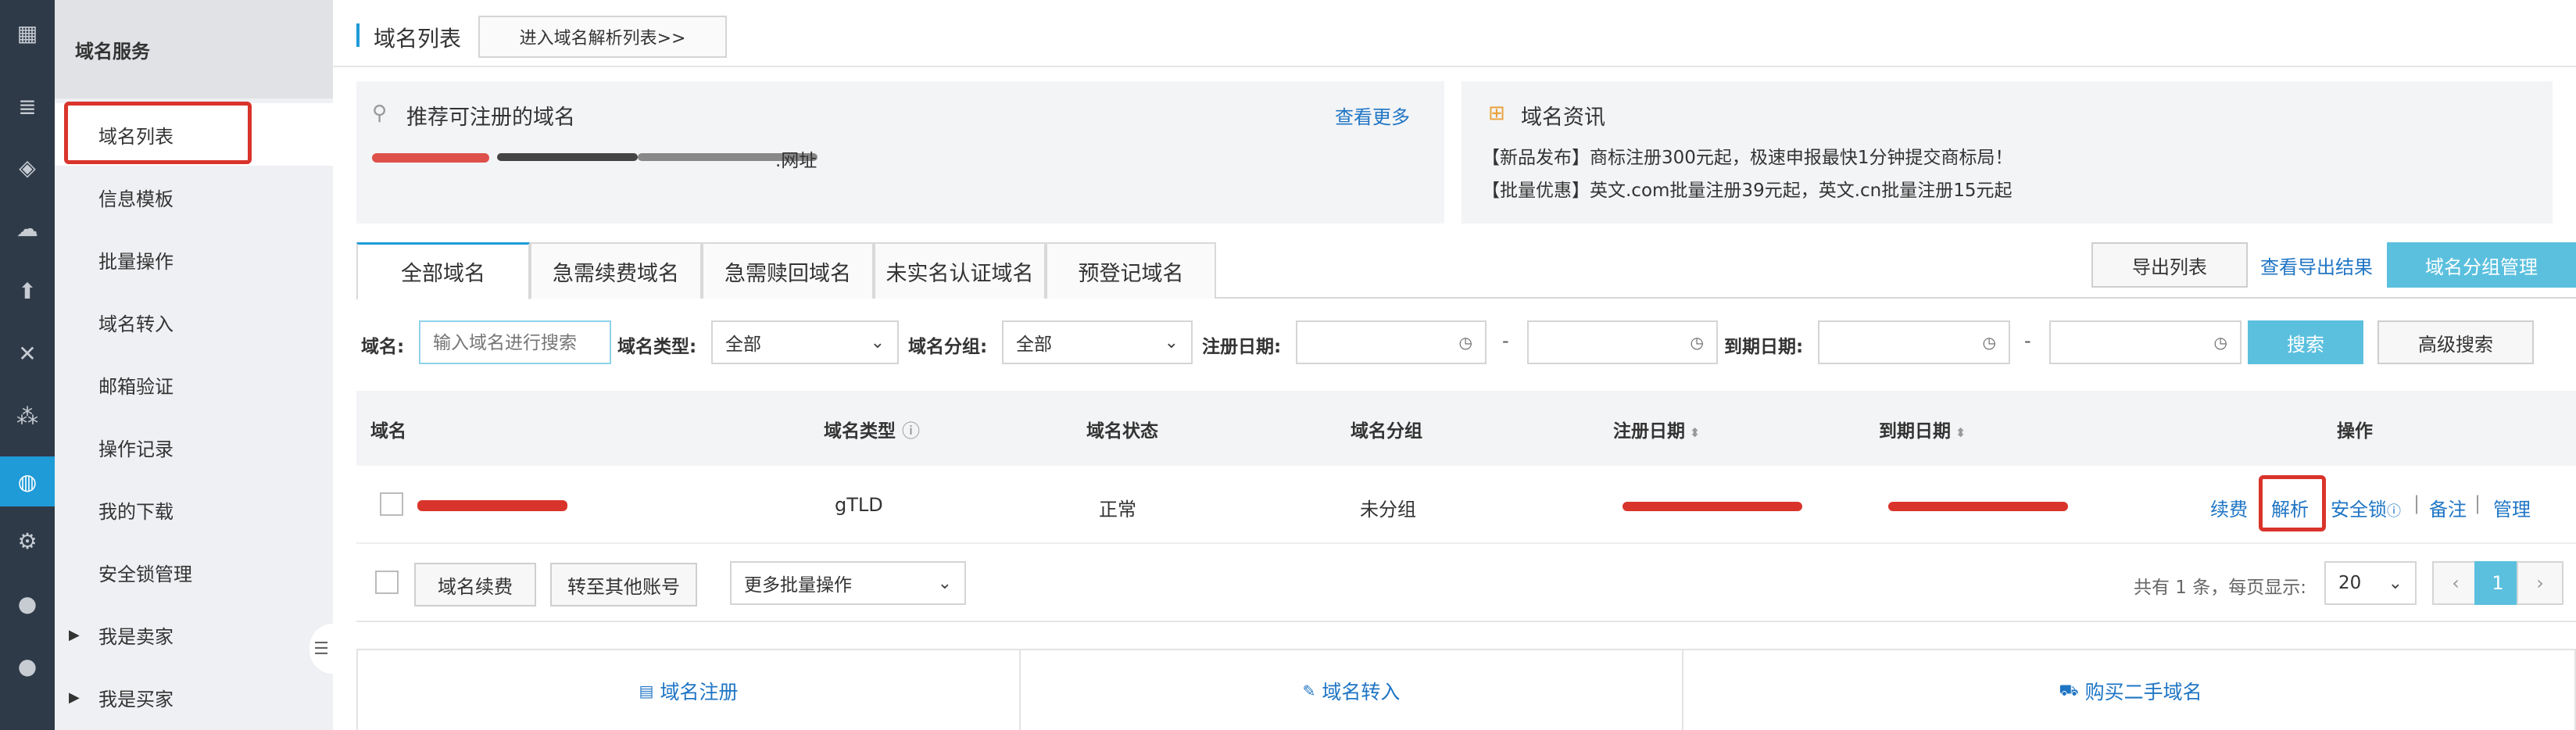  What do you see at coordinates (515, 342) in the screenshot?
I see `domain-search-input` at bounding box center [515, 342].